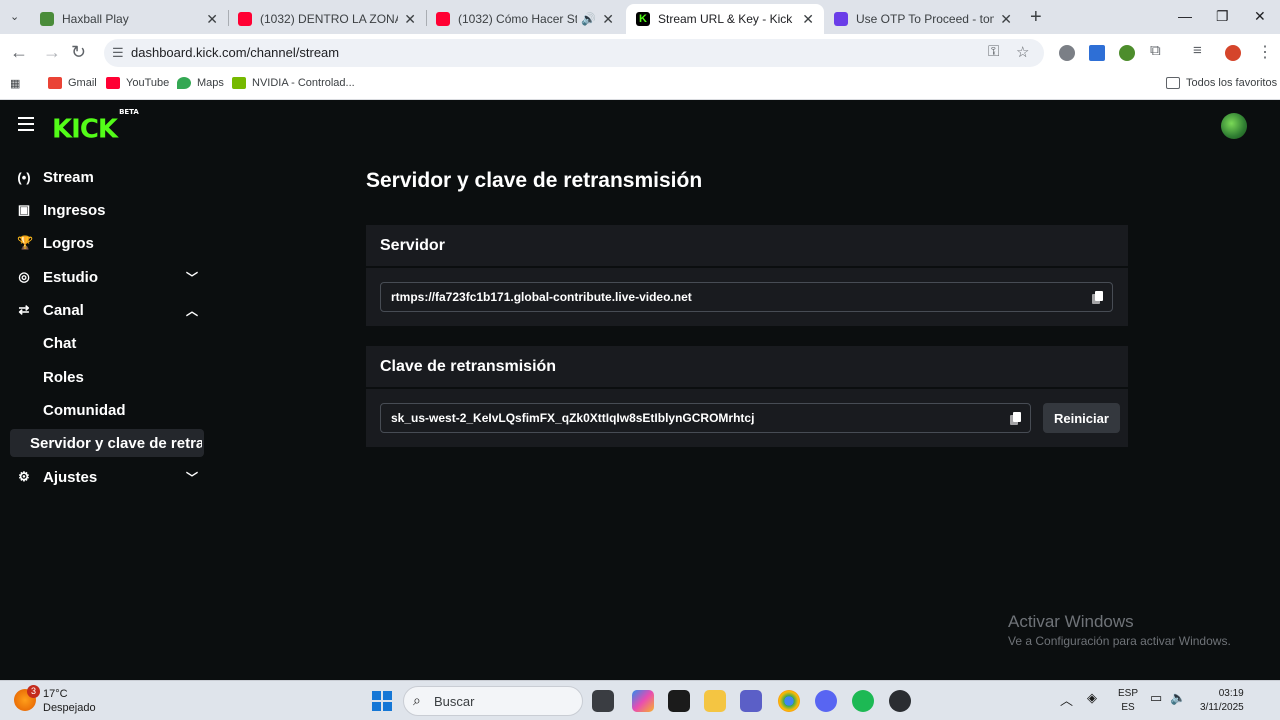  Describe the element at coordinates (1066, 699) in the screenshot. I see `show-hidden-icons-icon: ︿` at that location.